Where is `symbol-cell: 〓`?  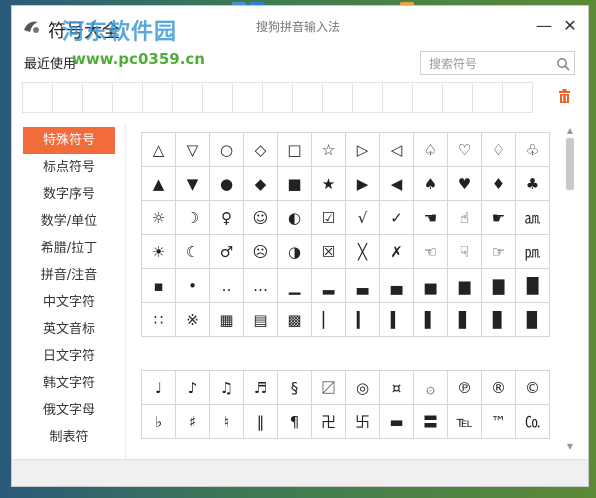 symbol-cell: 〓 is located at coordinates (430, 421).